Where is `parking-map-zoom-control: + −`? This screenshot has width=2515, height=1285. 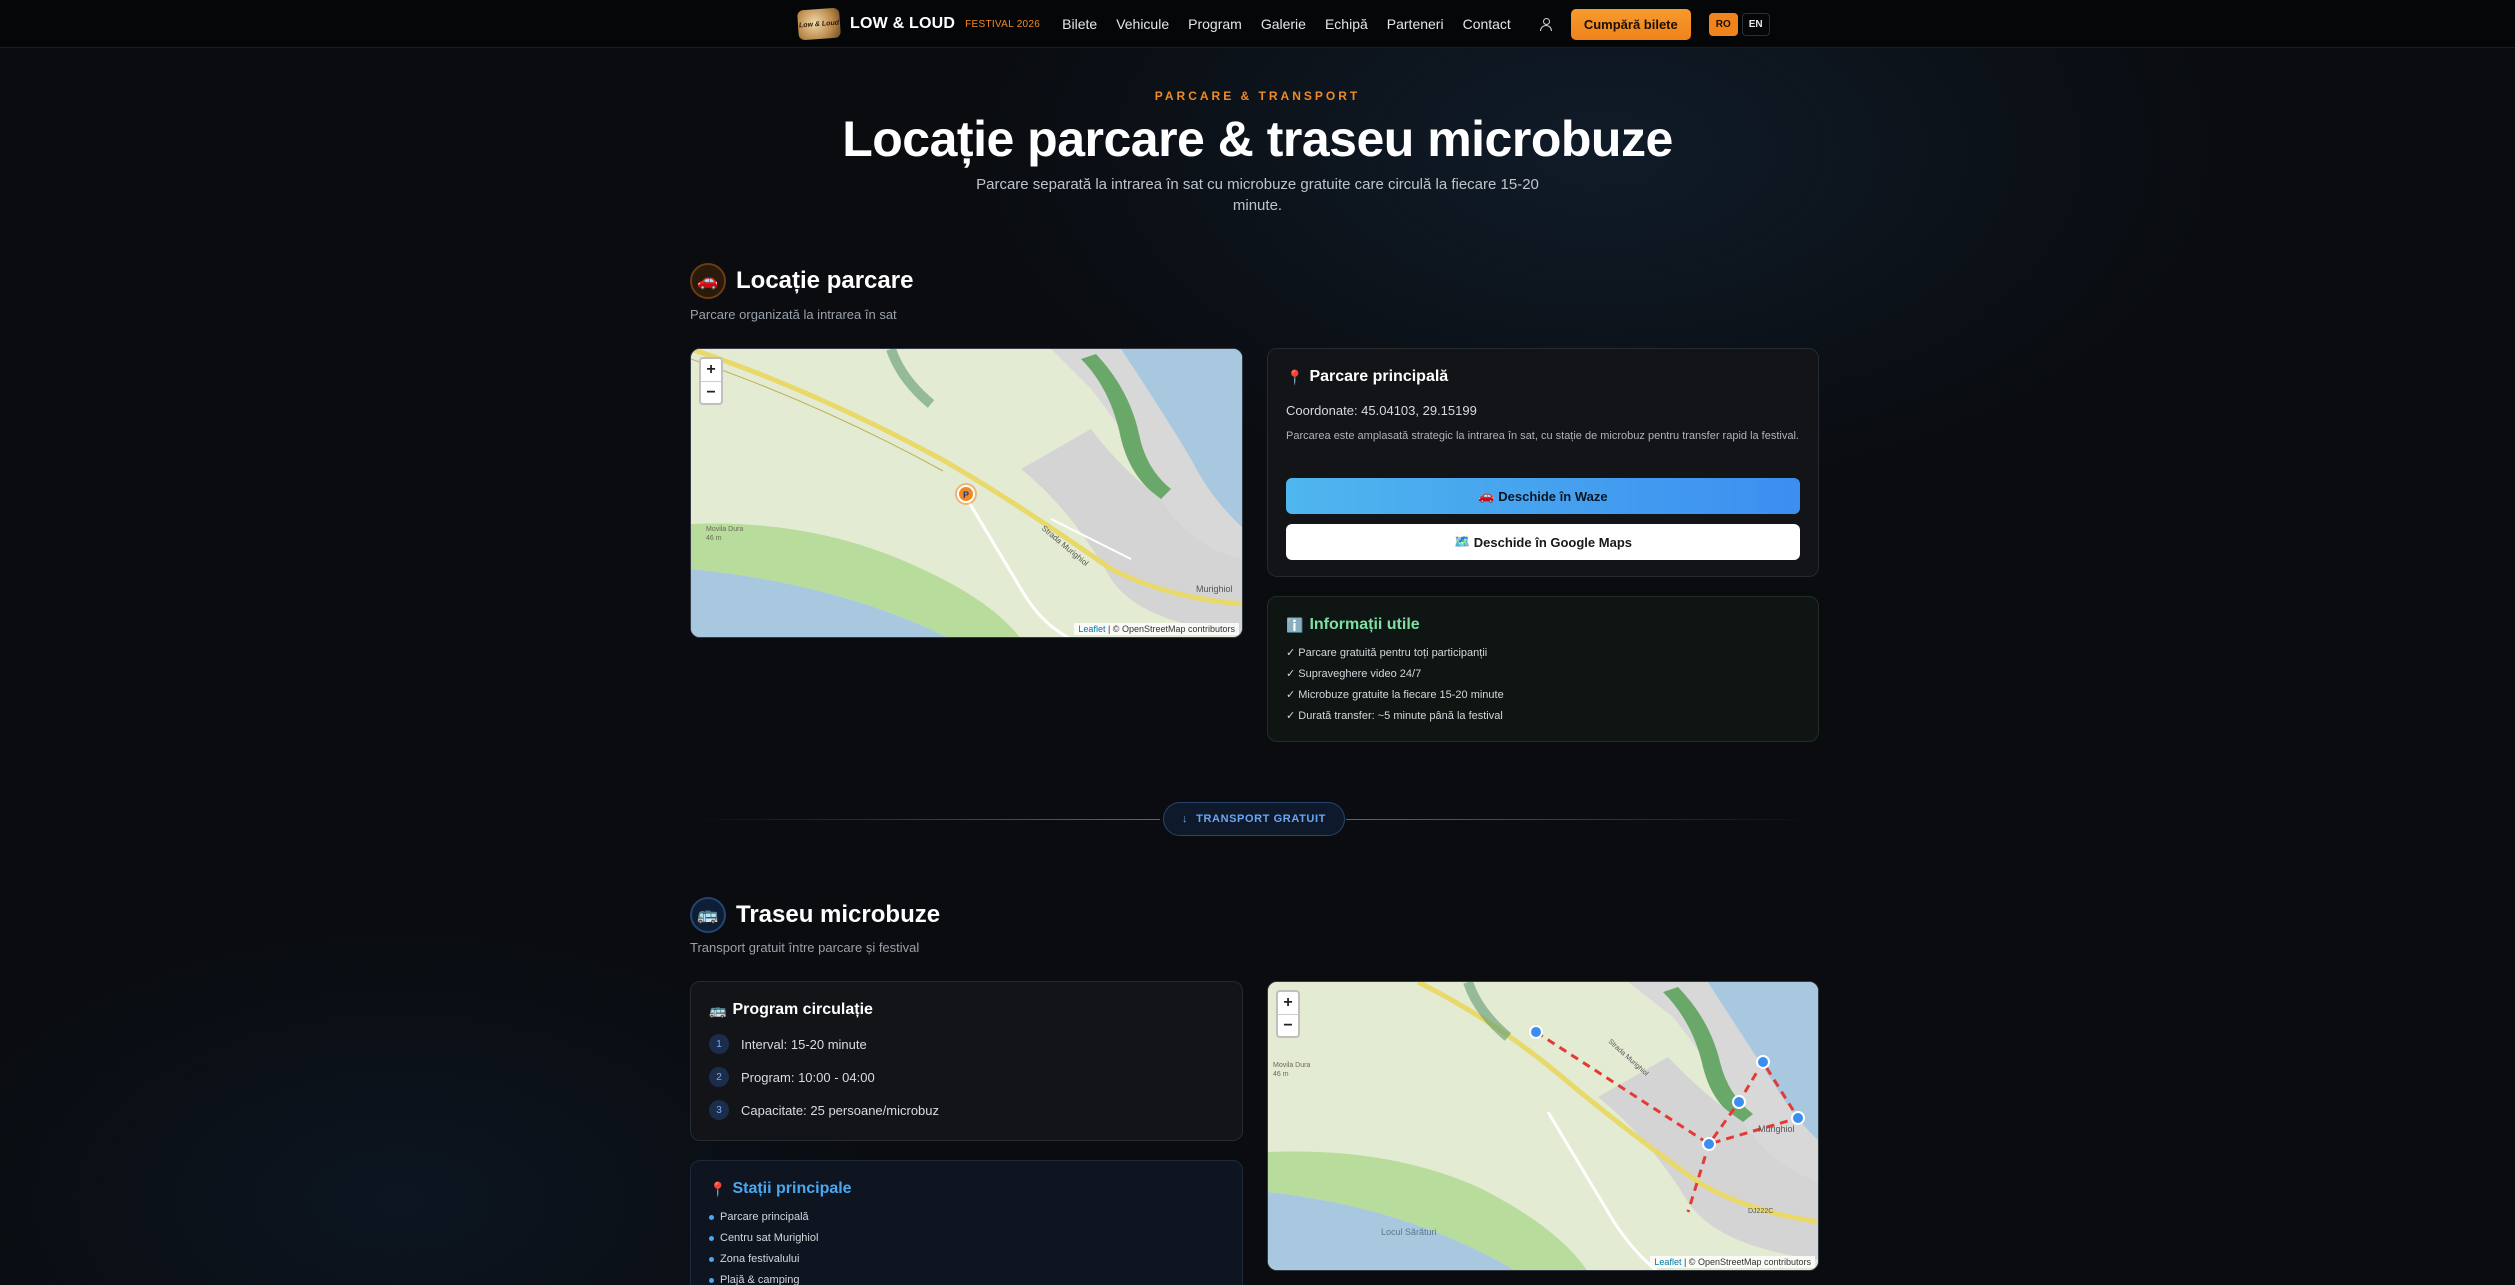
parking-map-zoom-control: + − is located at coordinates (711, 381).